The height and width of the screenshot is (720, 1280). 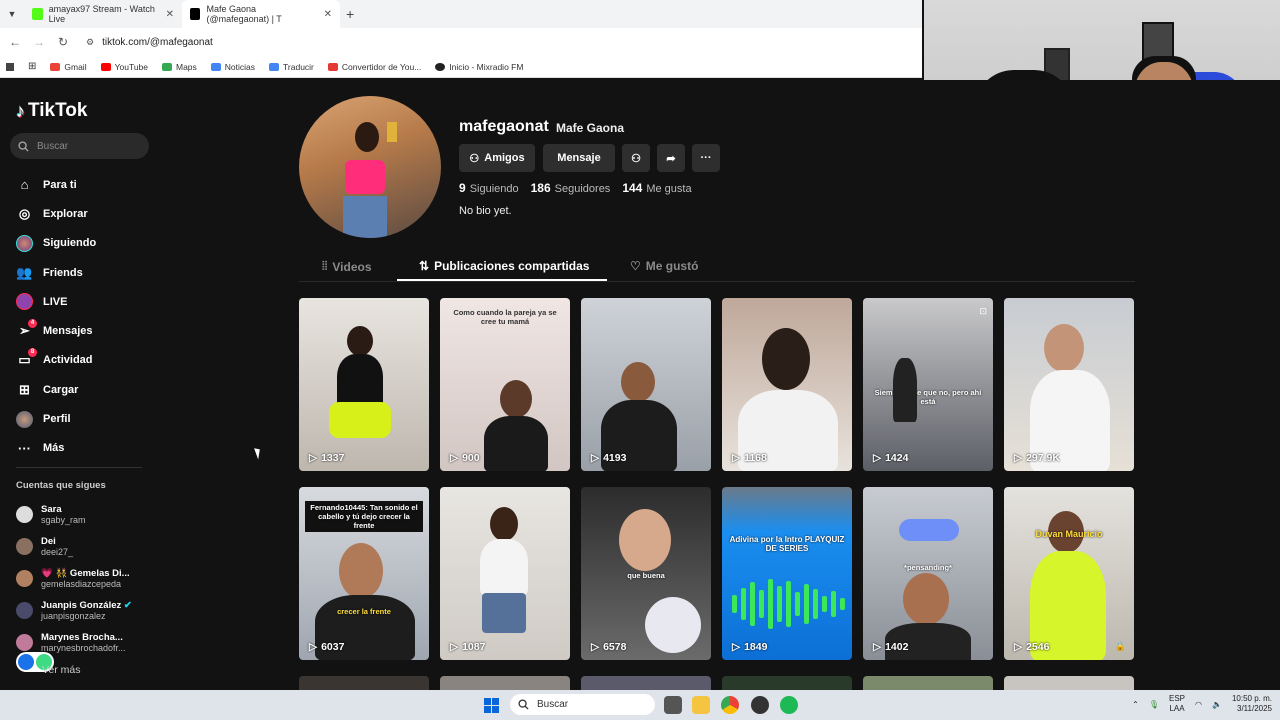 What do you see at coordinates (74, 514) in the screenshot?
I see `following-account: Sara sgaby_ram` at bounding box center [74, 514].